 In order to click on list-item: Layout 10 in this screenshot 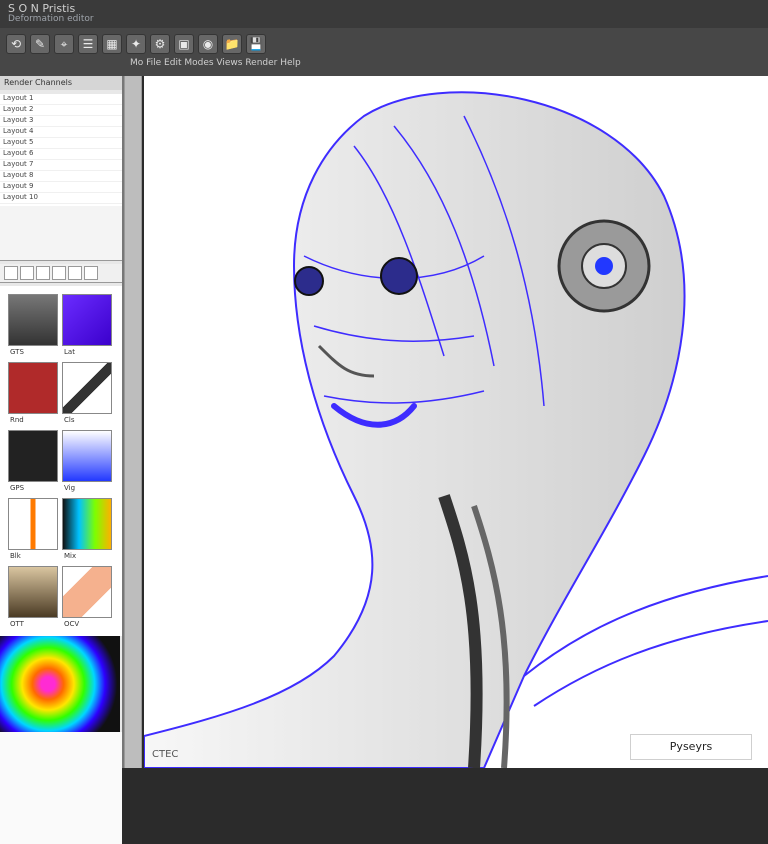, I will do `click(61, 198)`.